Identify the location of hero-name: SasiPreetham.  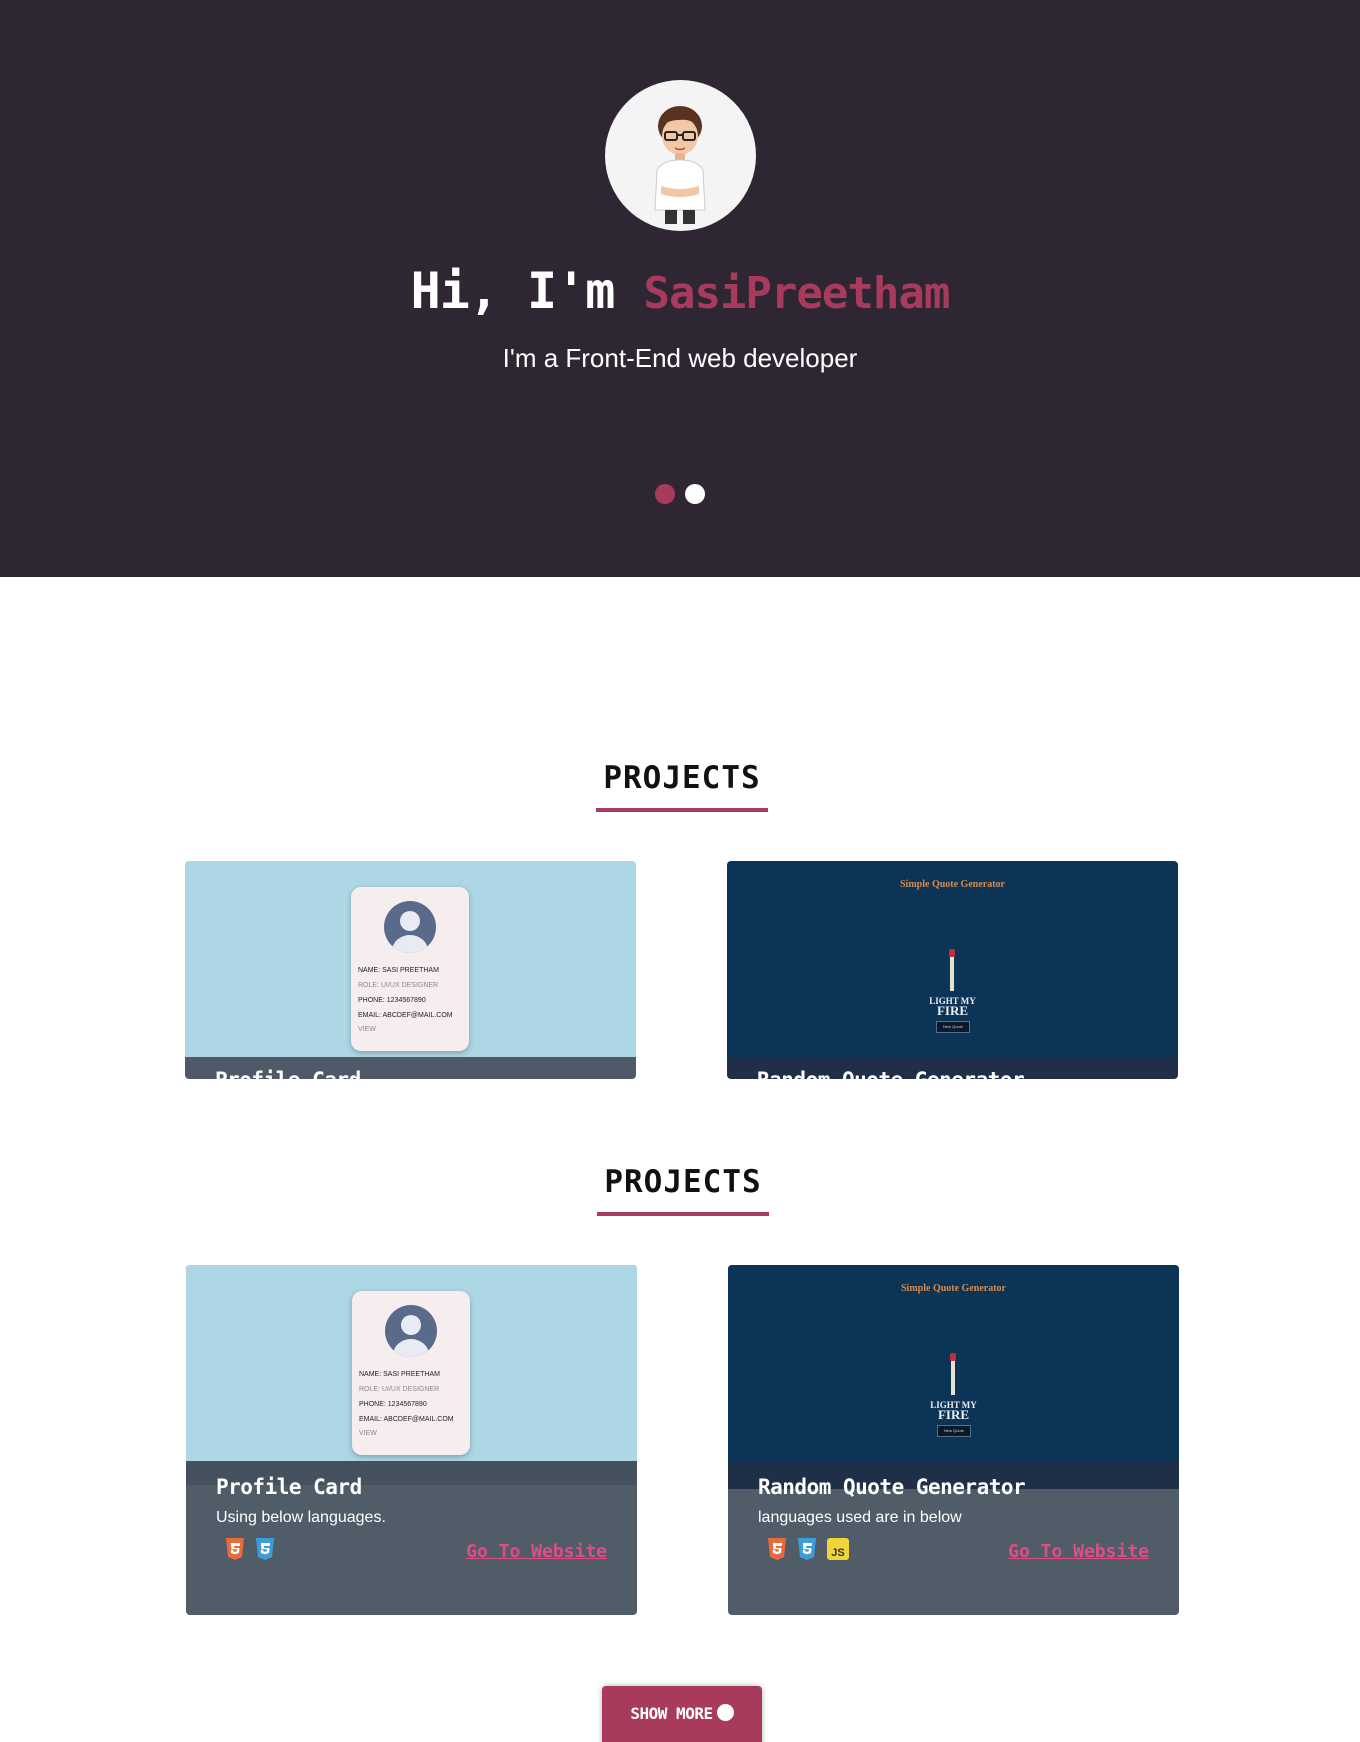
(796, 293).